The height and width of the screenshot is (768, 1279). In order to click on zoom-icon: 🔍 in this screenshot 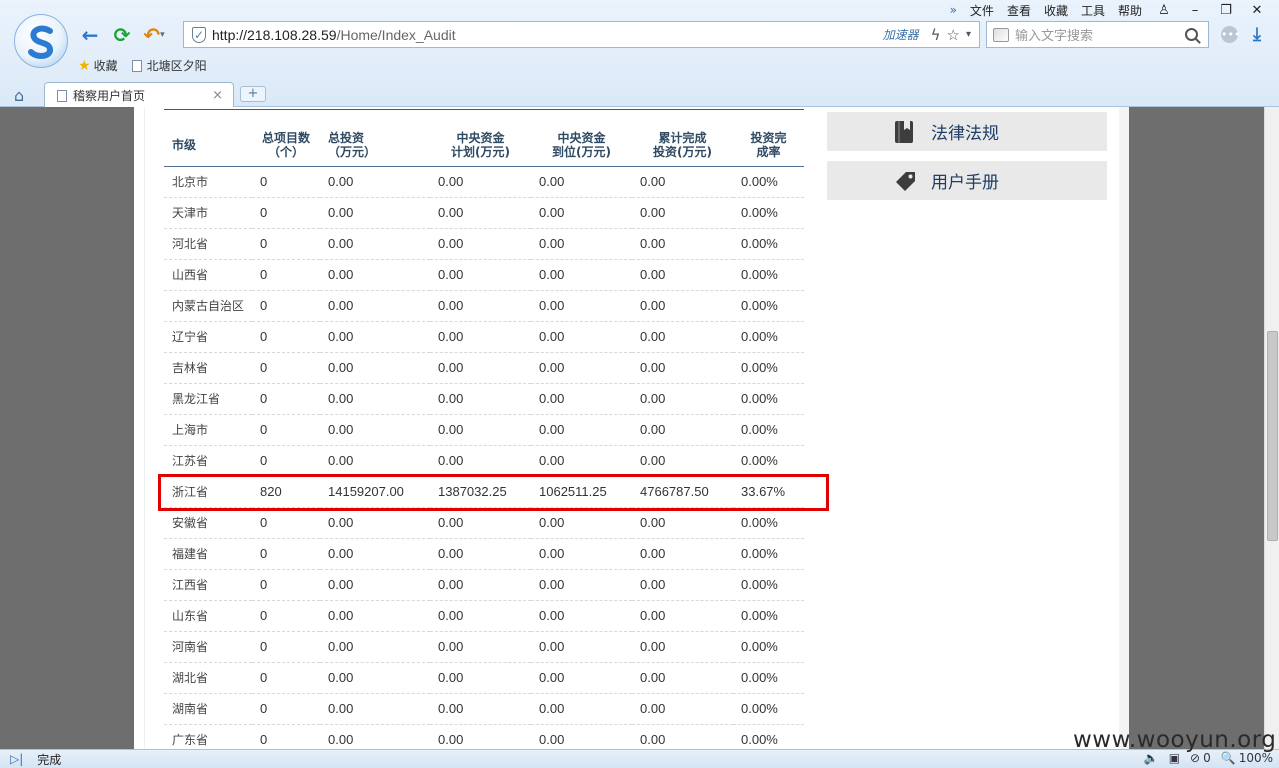, I will do `click(1228, 758)`.